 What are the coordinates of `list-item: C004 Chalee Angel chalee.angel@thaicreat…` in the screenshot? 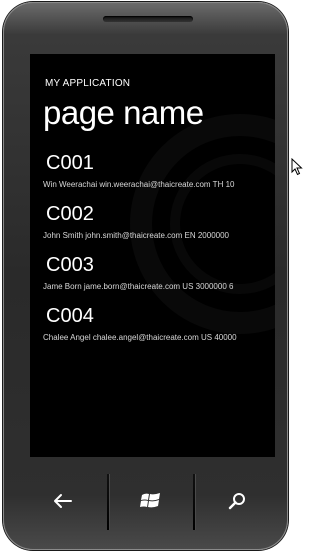 It's located at (152, 328).